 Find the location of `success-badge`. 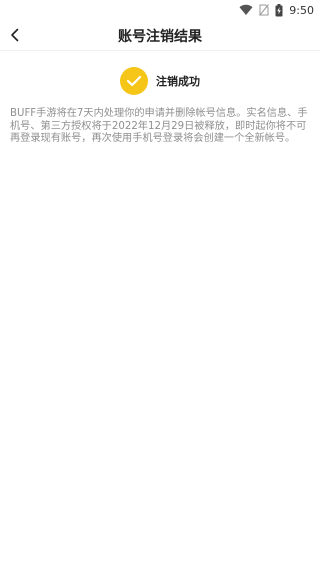

success-badge is located at coordinates (134, 81).